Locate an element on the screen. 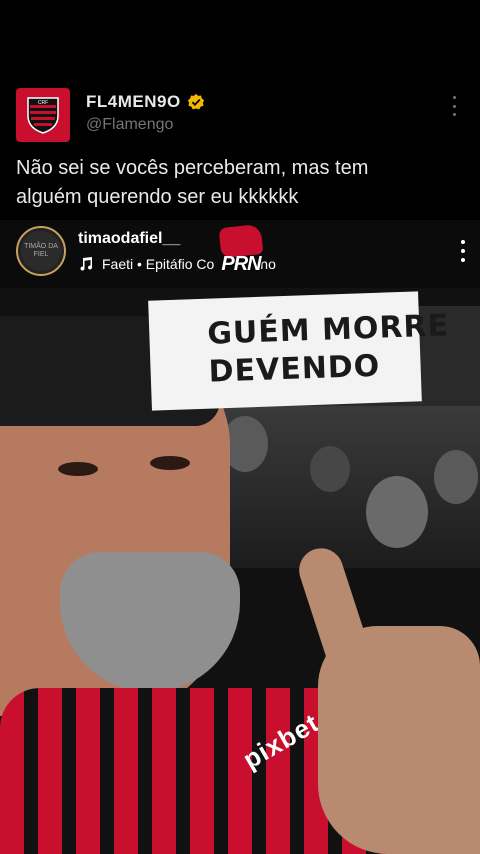 This screenshot has width=480, height=854. music-note-icon is located at coordinates (86, 264).